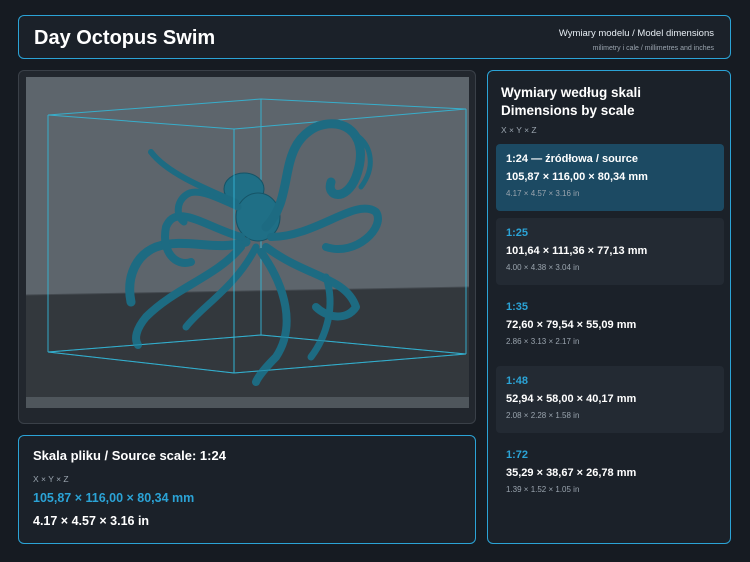 Image resolution: width=750 pixels, height=562 pixels. What do you see at coordinates (568, 110) in the screenshot?
I see `scales-title-en: Dimensions by scale` at bounding box center [568, 110].